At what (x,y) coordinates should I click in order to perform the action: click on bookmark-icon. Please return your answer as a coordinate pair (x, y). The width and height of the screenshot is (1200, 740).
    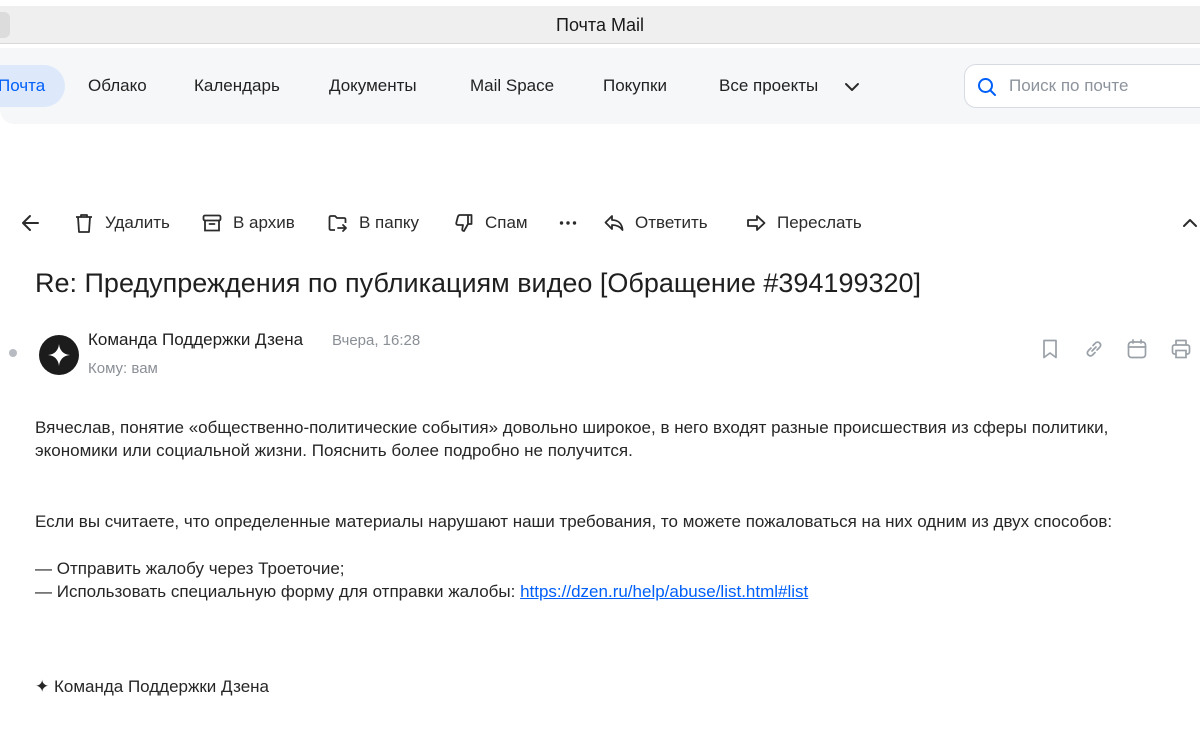
    Looking at the image, I should click on (1050, 349).